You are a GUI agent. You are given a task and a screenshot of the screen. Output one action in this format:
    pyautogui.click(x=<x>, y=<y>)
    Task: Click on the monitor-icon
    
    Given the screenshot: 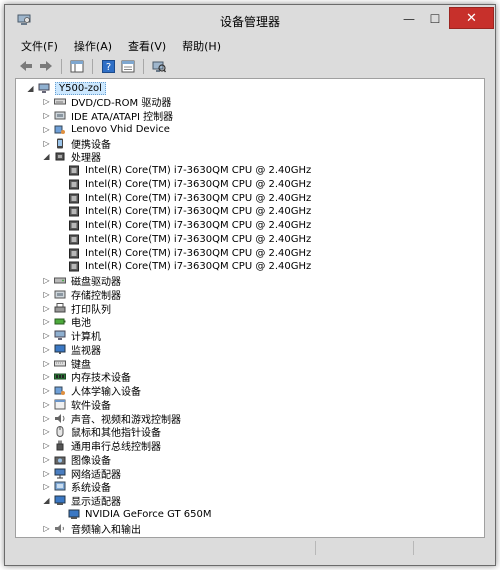 What is the action you would take?
    pyautogui.click(x=60, y=349)
    